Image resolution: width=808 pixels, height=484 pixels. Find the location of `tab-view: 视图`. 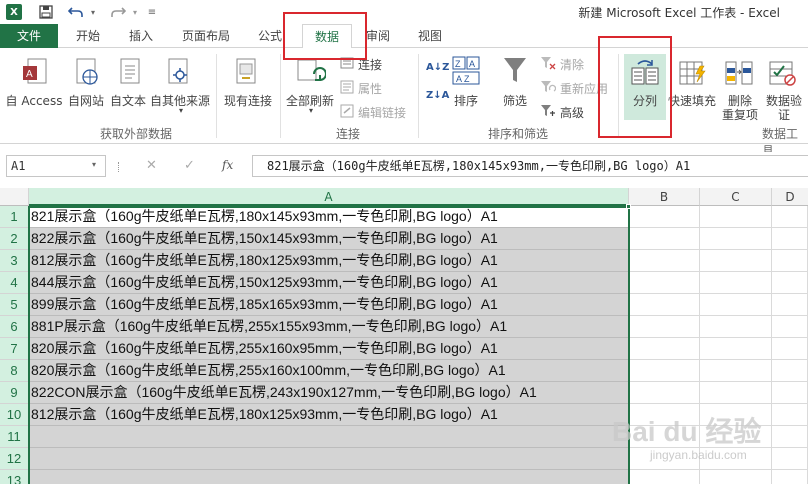

tab-view: 视图 is located at coordinates (430, 36).